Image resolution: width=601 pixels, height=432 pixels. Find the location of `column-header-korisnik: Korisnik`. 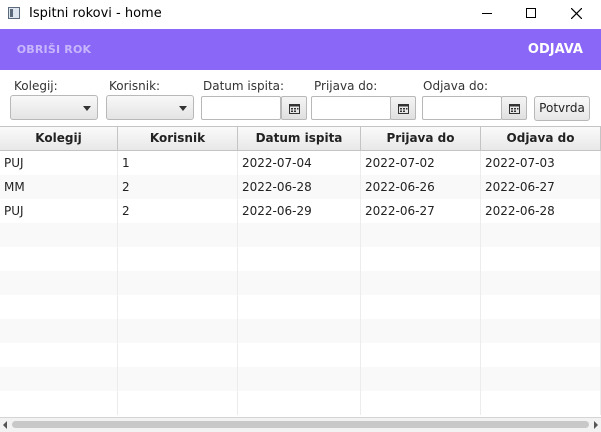

column-header-korisnik: Korisnik is located at coordinates (178, 138).